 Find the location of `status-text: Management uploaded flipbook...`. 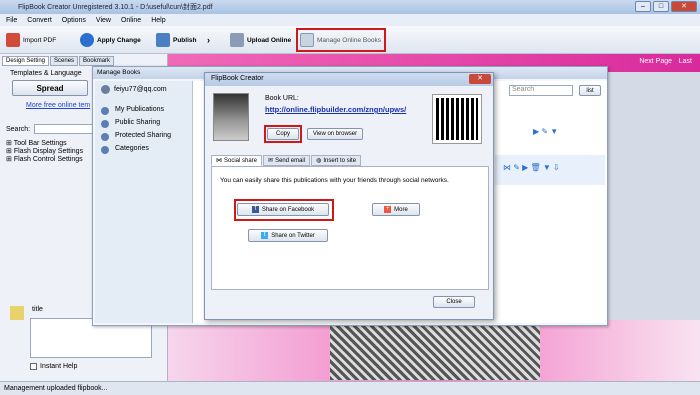

status-text: Management uploaded flipbook... is located at coordinates (56, 388).